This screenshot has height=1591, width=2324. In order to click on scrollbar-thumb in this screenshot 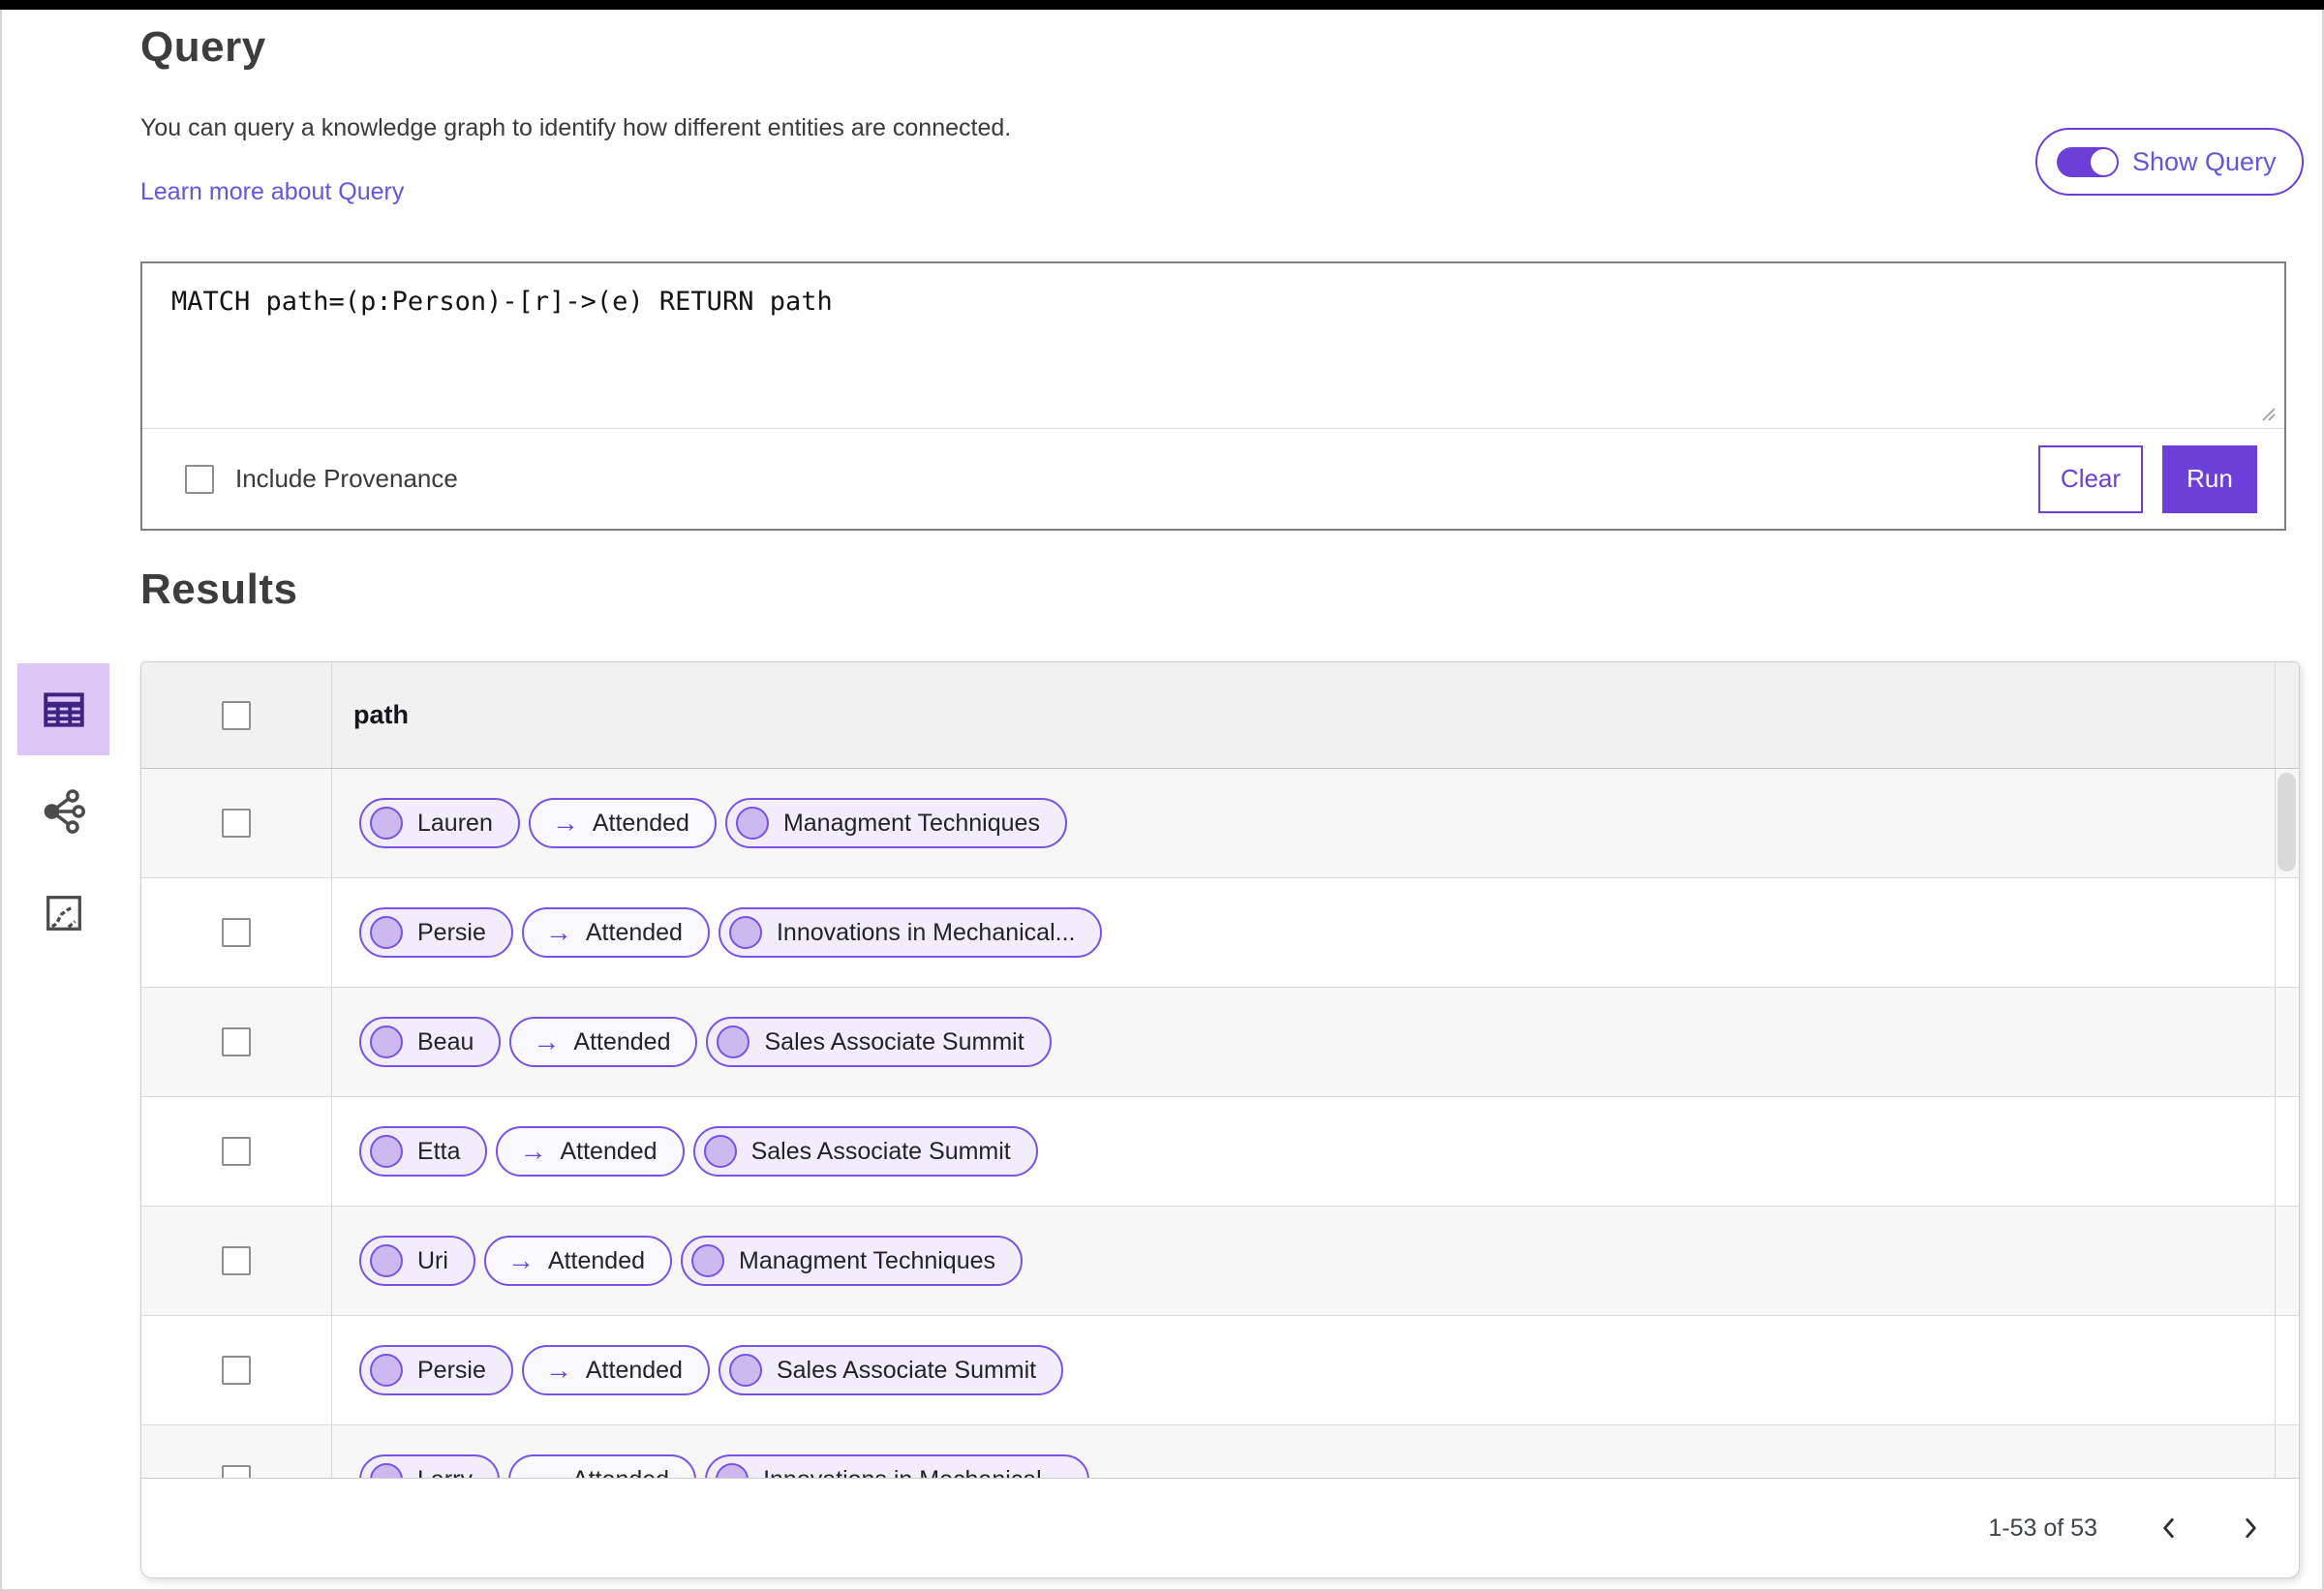, I will do `click(2287, 822)`.